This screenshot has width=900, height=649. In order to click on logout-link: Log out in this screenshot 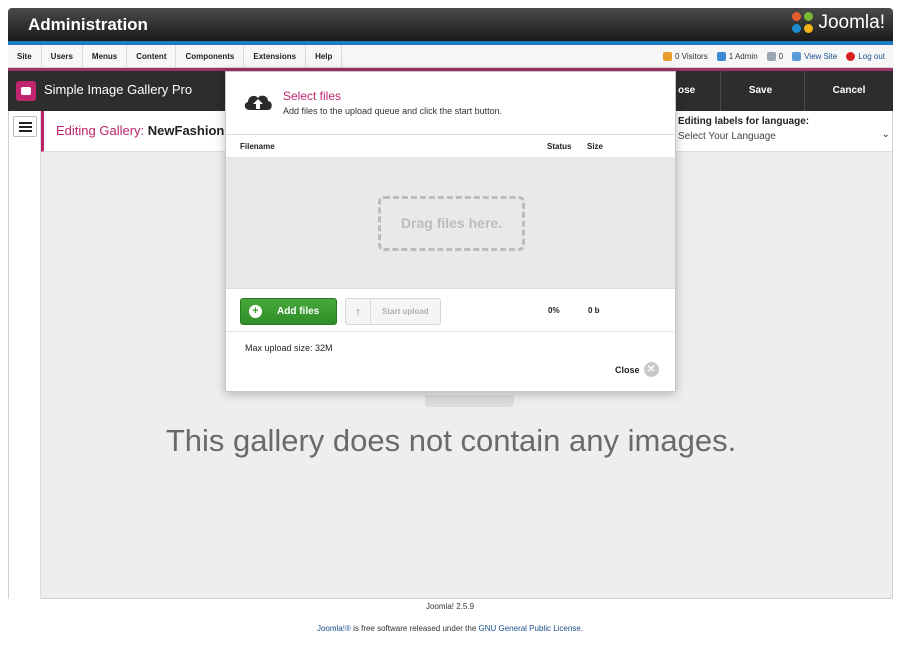, I will do `click(865, 56)`.